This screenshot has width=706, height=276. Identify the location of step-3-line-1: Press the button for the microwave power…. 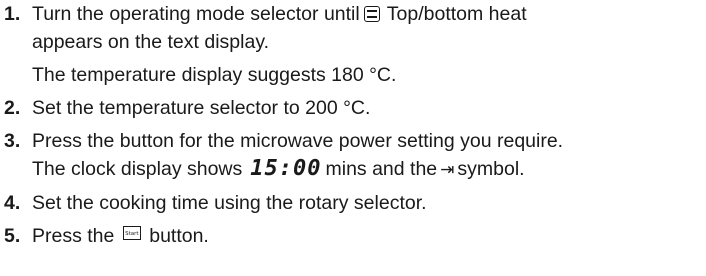
(298, 141).